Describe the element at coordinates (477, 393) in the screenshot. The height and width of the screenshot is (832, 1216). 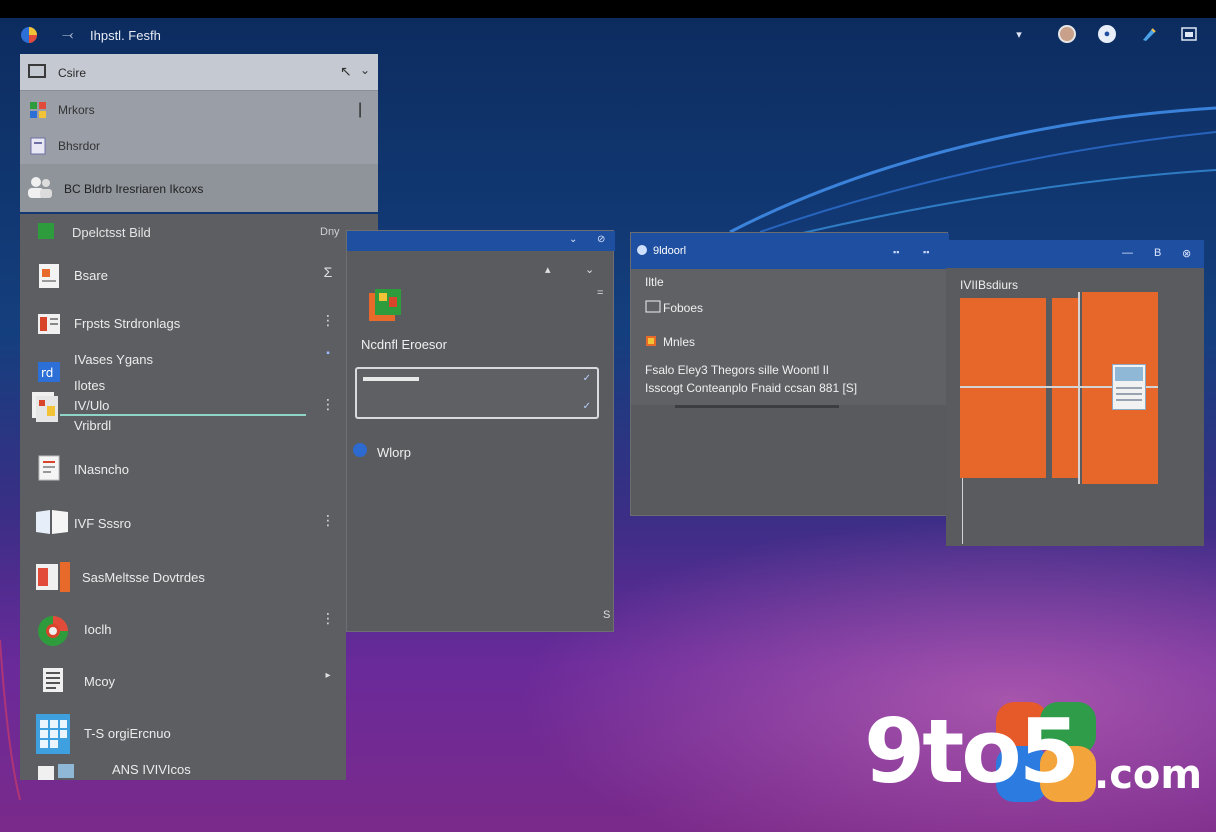
I see `text-field: ✓ ✓` at that location.